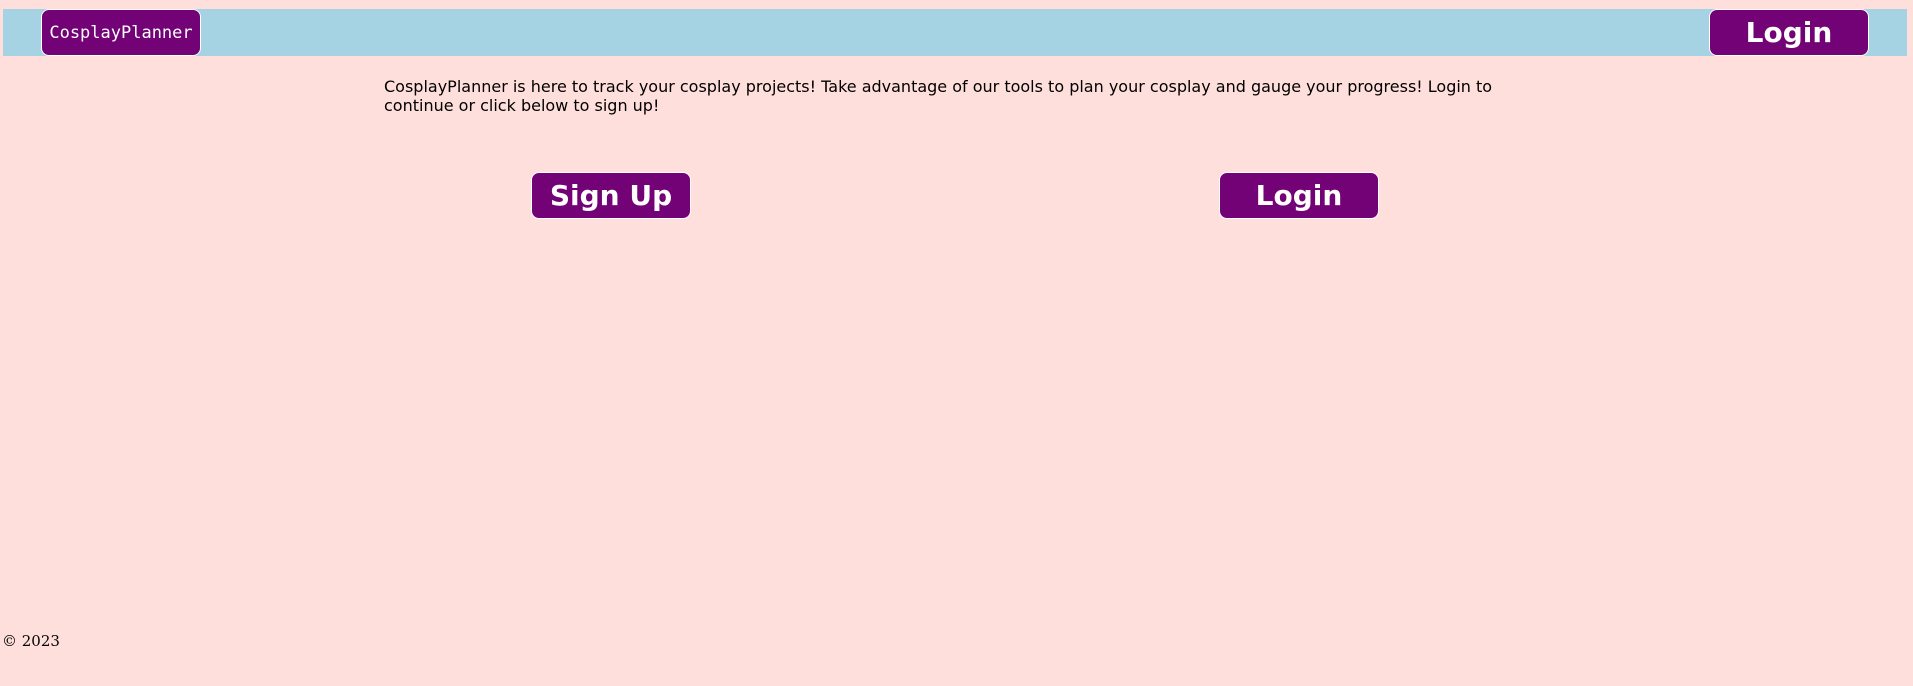 This screenshot has height=686, width=1913. What do you see at coordinates (1789, 32) in the screenshot?
I see `navbar-login-button: Login` at bounding box center [1789, 32].